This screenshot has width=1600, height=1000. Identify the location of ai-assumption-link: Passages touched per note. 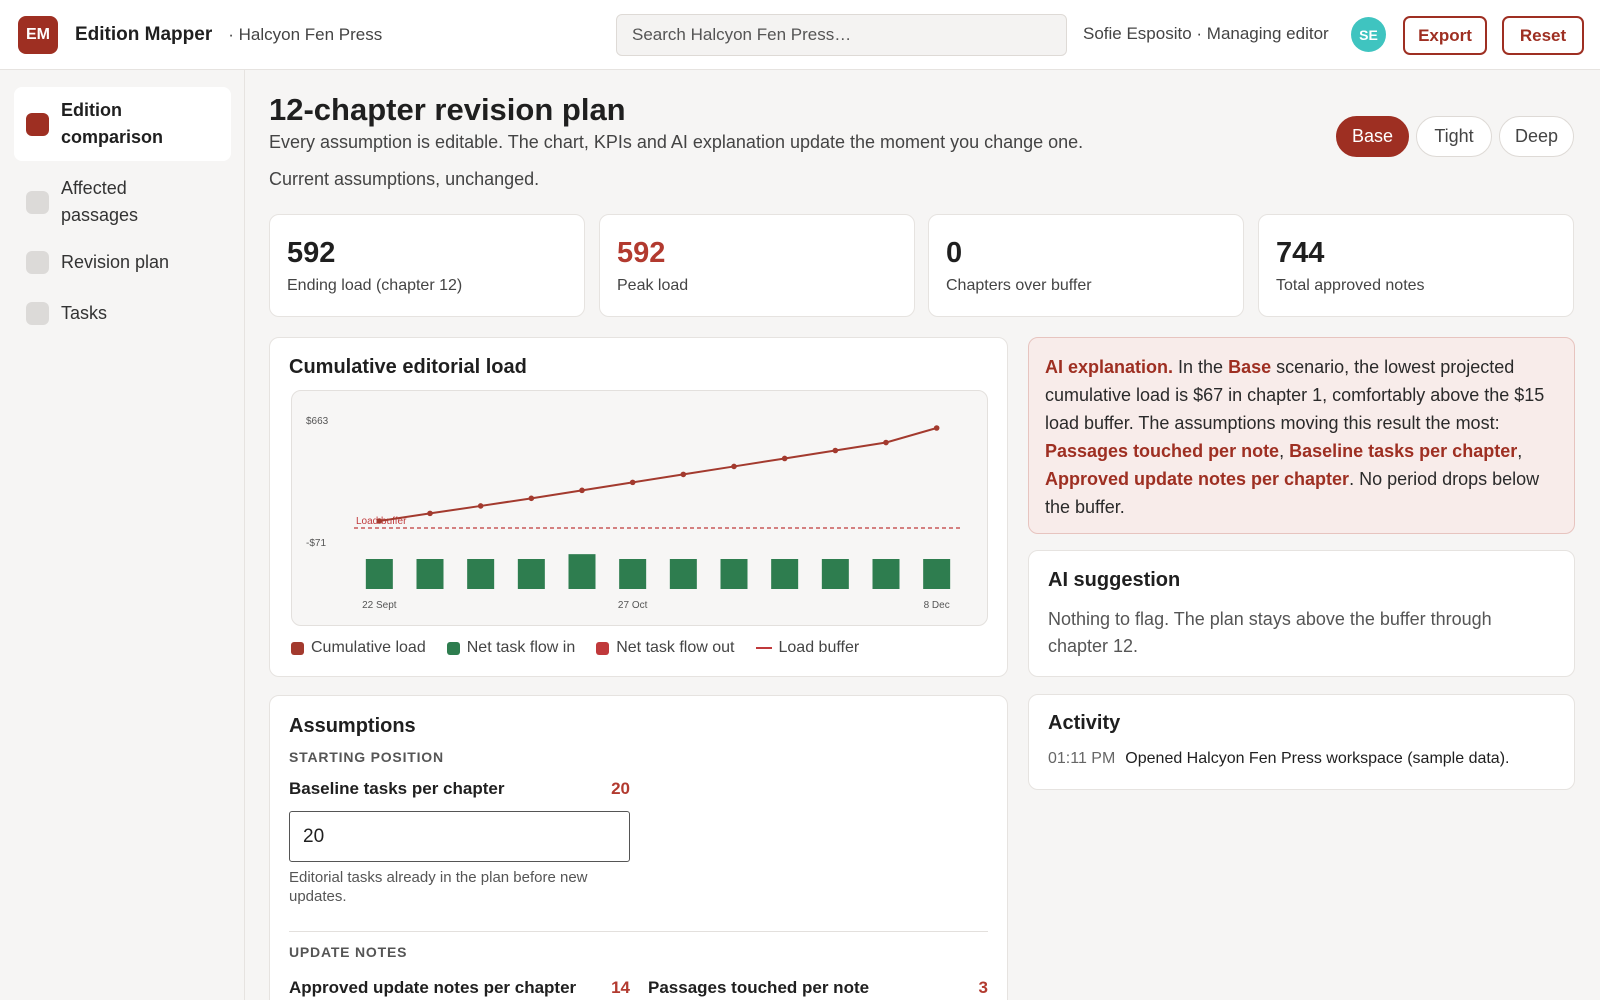
(1162, 451).